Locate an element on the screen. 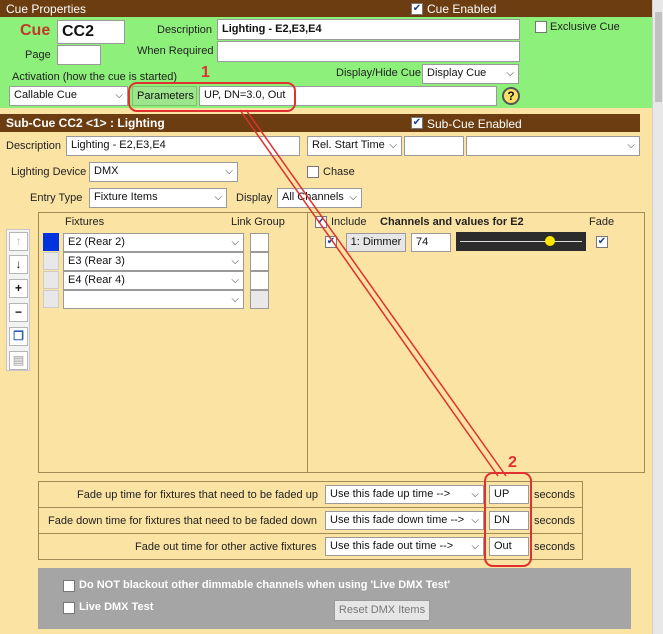  annotation-1: 1 is located at coordinates (205, 72).